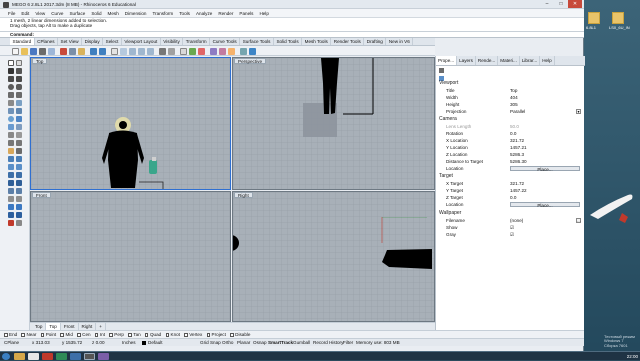 Image resolution: width=640 pixels, height=361 pixels. What do you see at coordinates (333, 256) in the screenshot?
I see `viewport-right: Right` at bounding box center [333, 256].